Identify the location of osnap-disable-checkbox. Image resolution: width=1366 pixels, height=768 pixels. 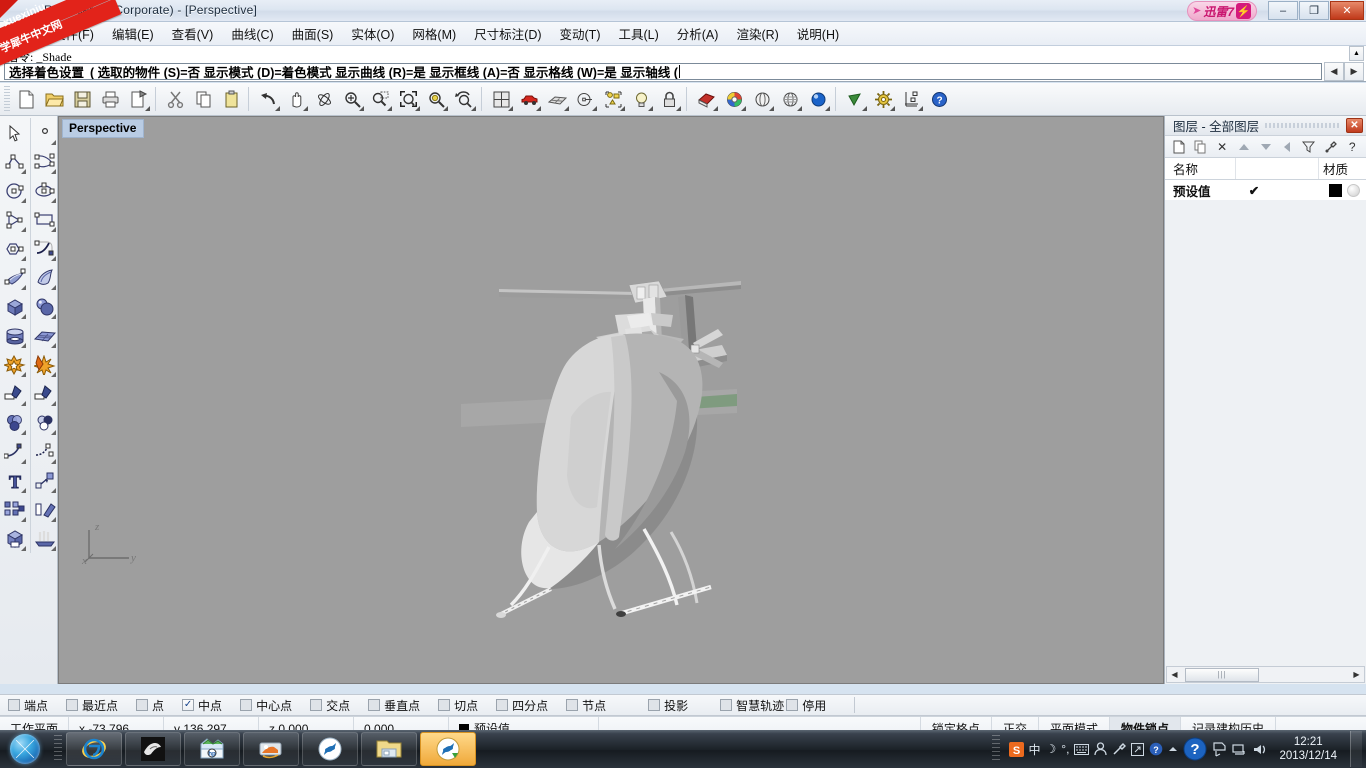
(792, 705).